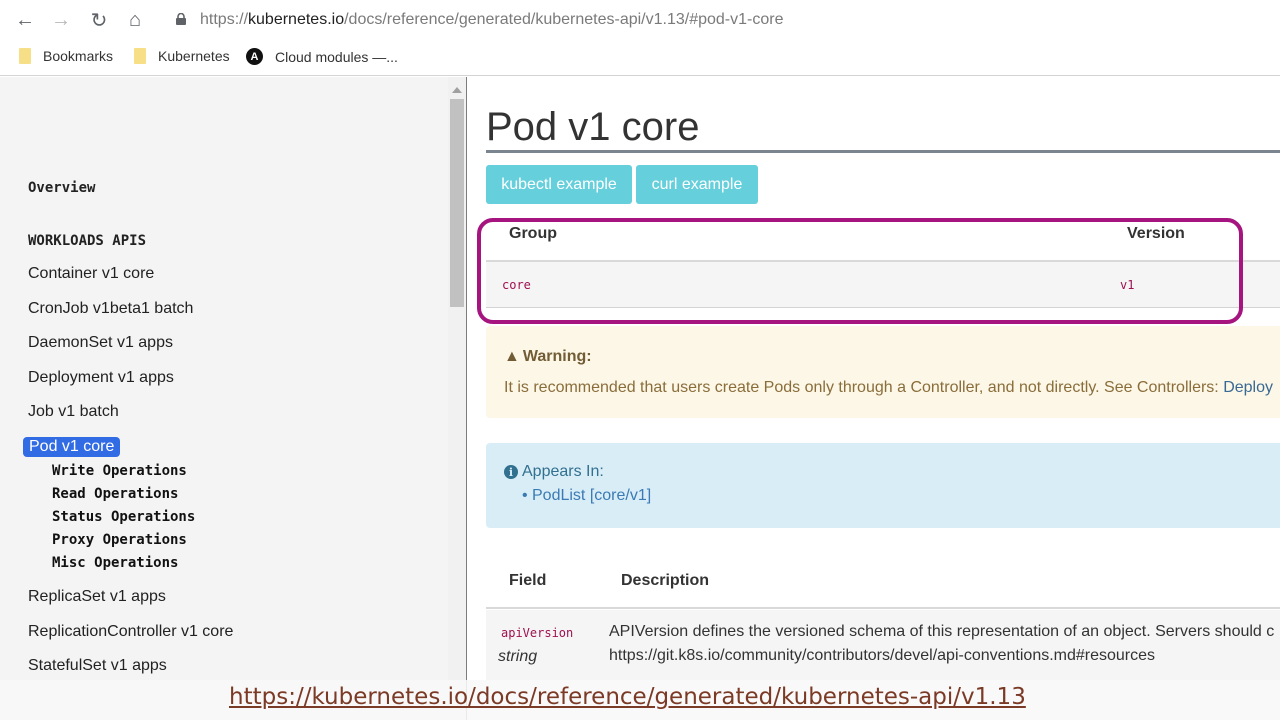  What do you see at coordinates (591, 496) in the screenshot?
I see `podlist-link: PodList [core/v1]` at bounding box center [591, 496].